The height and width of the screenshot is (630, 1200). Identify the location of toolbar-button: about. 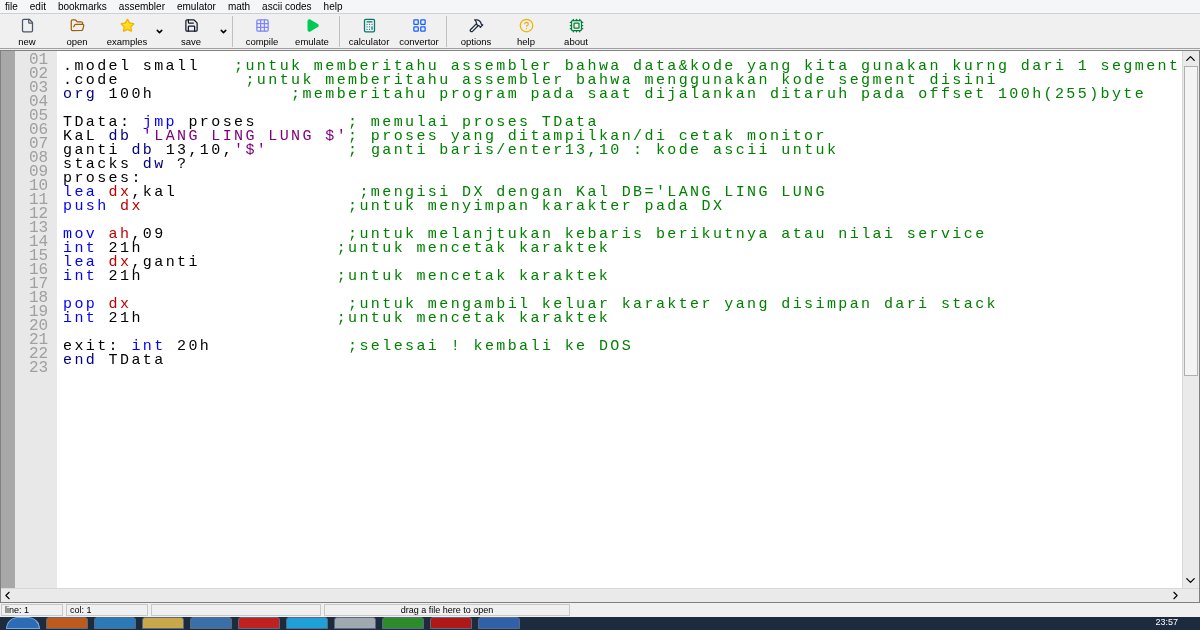
(576, 31).